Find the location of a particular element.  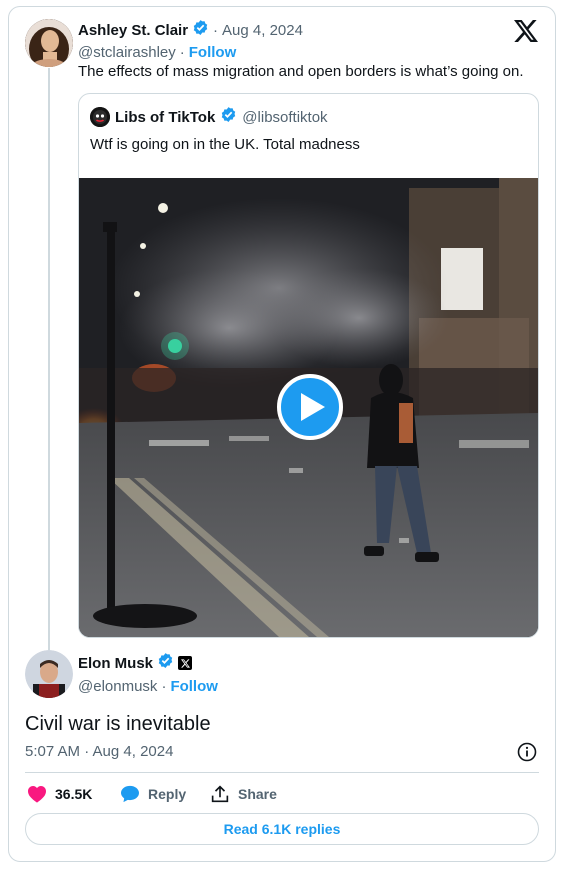

play-icon is located at coordinates (312, 407).